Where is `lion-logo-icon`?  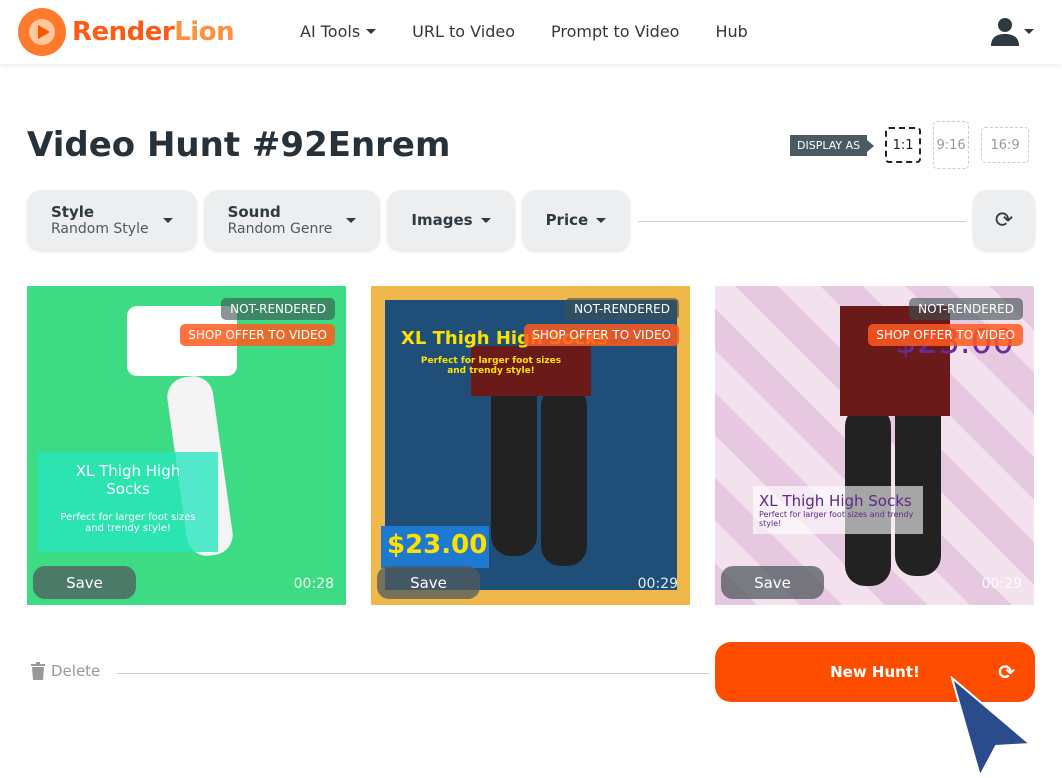 lion-logo-icon is located at coordinates (42, 32).